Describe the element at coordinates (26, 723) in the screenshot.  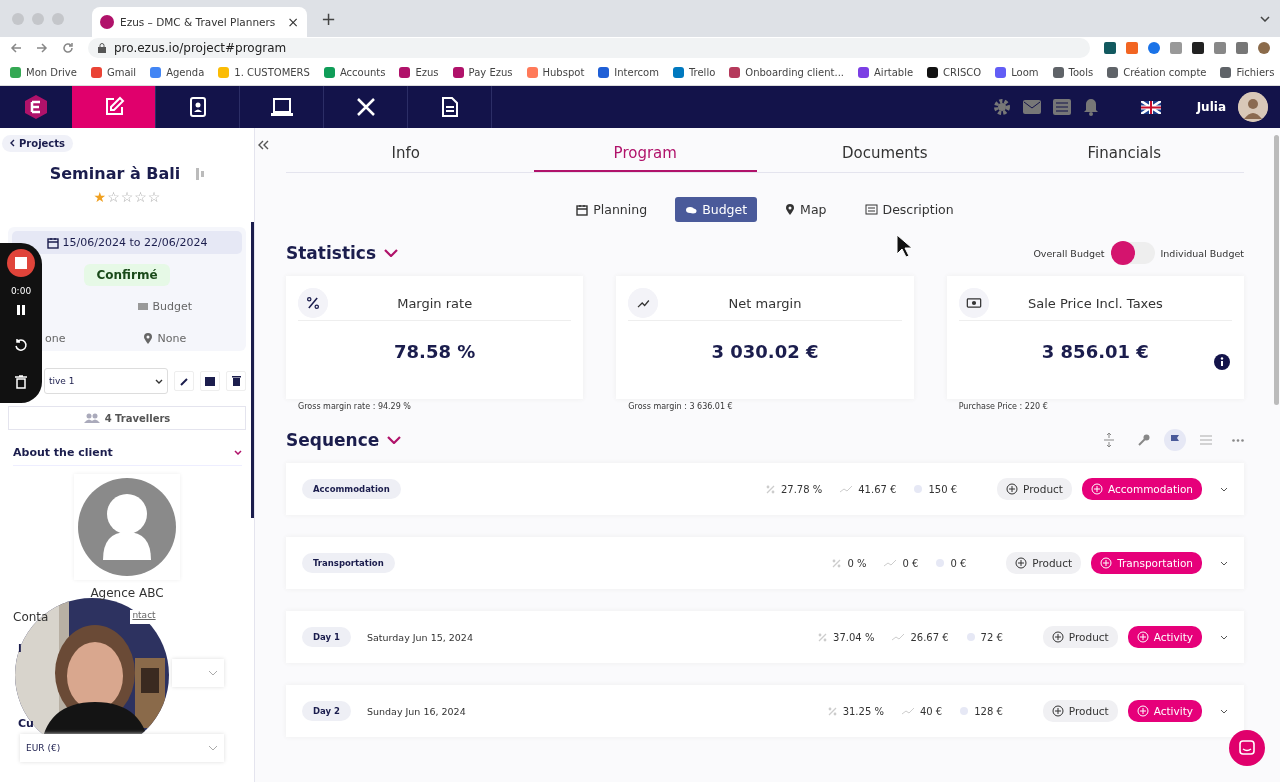
I see `field-label: Cu` at that location.